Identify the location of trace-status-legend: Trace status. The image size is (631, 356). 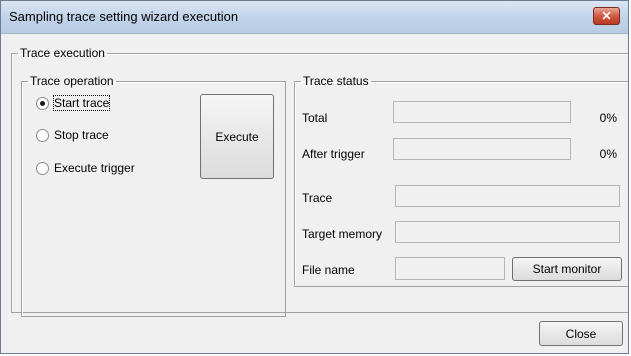
(336, 81).